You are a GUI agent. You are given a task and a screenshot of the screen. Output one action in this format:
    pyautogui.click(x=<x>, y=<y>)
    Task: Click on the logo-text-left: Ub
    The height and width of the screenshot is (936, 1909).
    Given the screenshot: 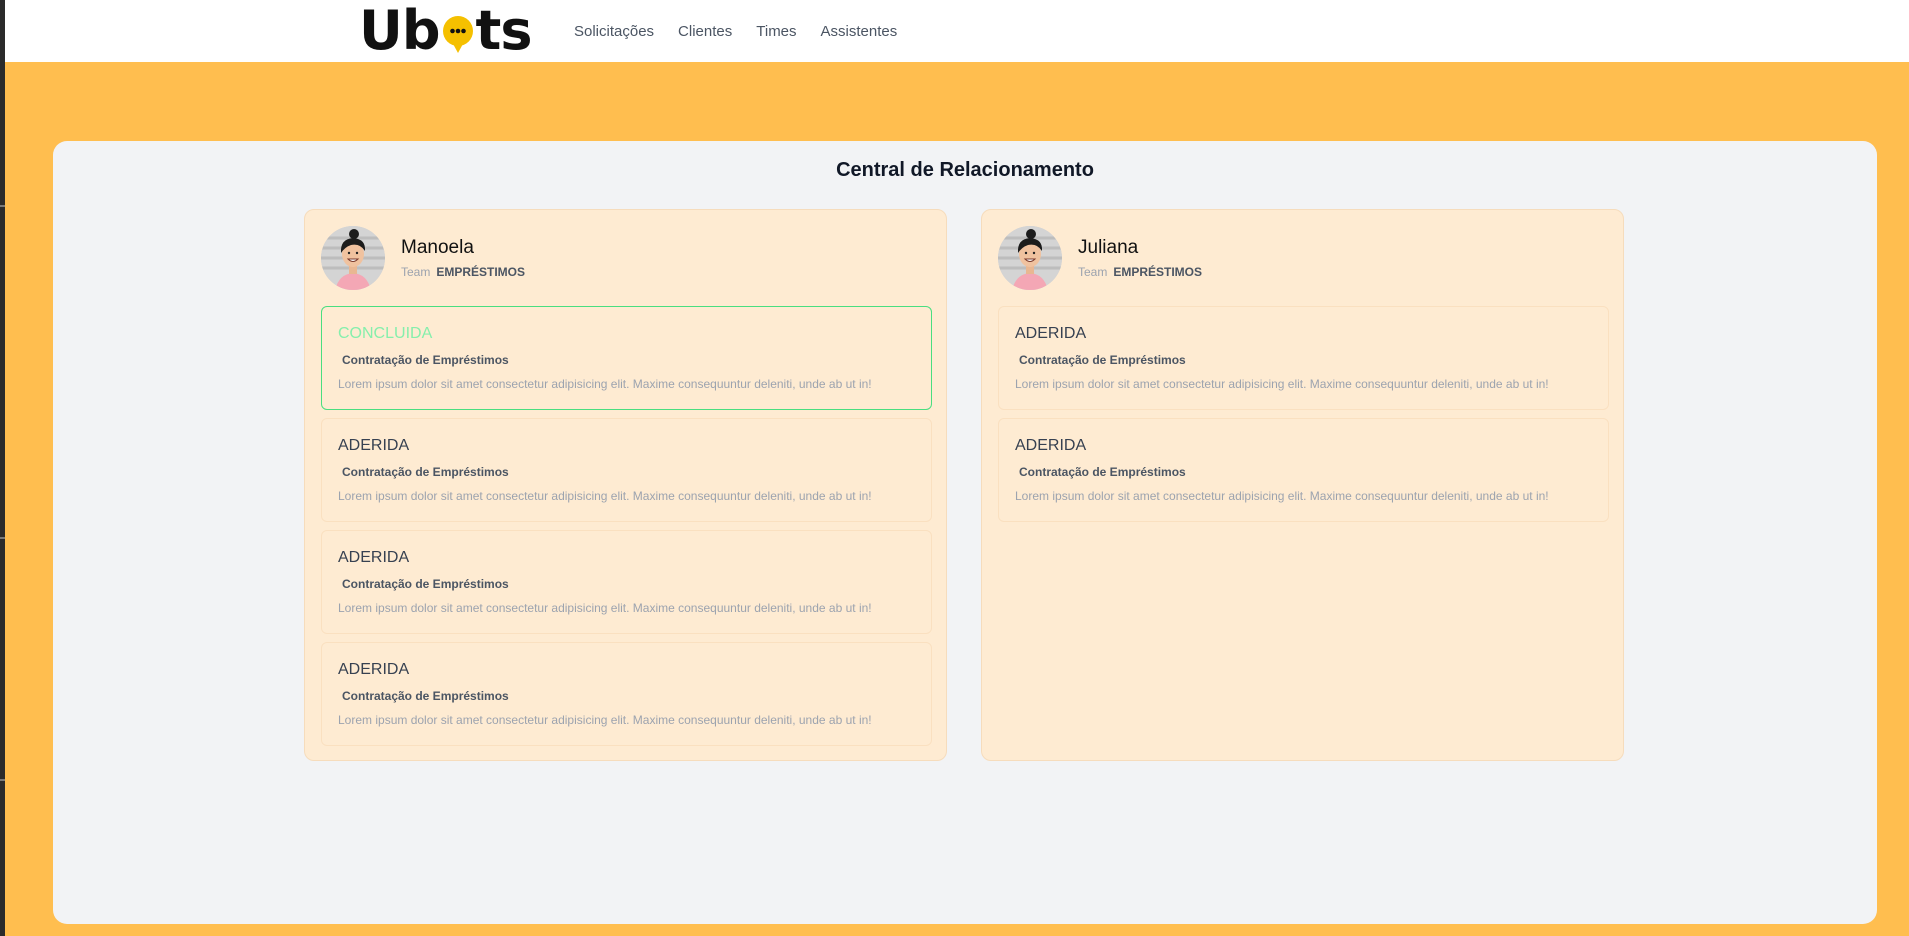 What is the action you would take?
    pyautogui.click(x=400, y=31)
    